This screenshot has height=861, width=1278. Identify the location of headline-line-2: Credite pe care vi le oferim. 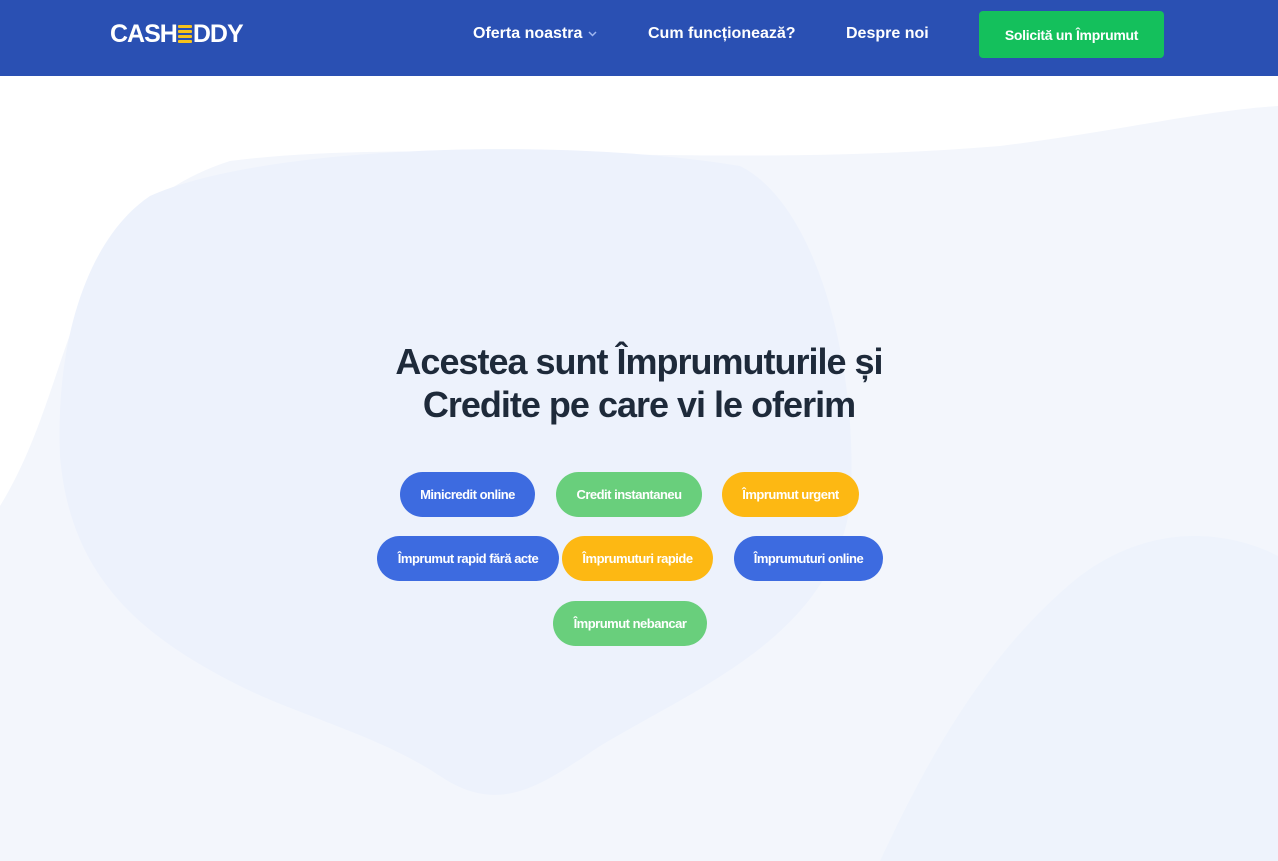
(639, 404).